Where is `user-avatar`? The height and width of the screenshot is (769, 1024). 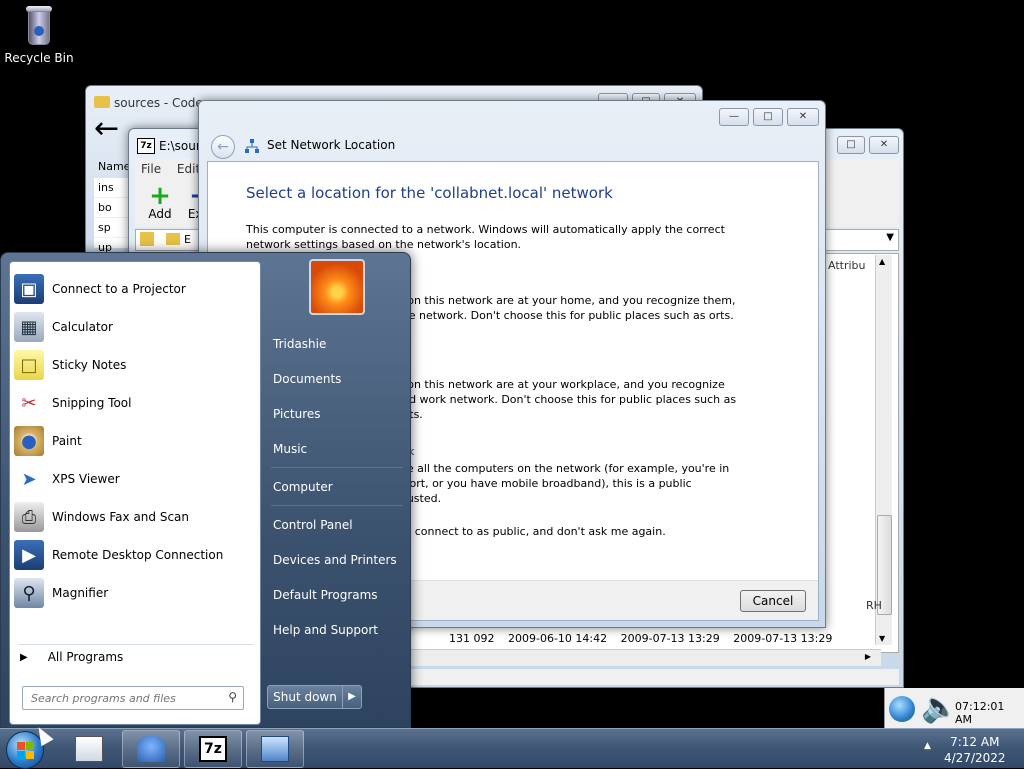
user-avatar is located at coordinates (337, 287).